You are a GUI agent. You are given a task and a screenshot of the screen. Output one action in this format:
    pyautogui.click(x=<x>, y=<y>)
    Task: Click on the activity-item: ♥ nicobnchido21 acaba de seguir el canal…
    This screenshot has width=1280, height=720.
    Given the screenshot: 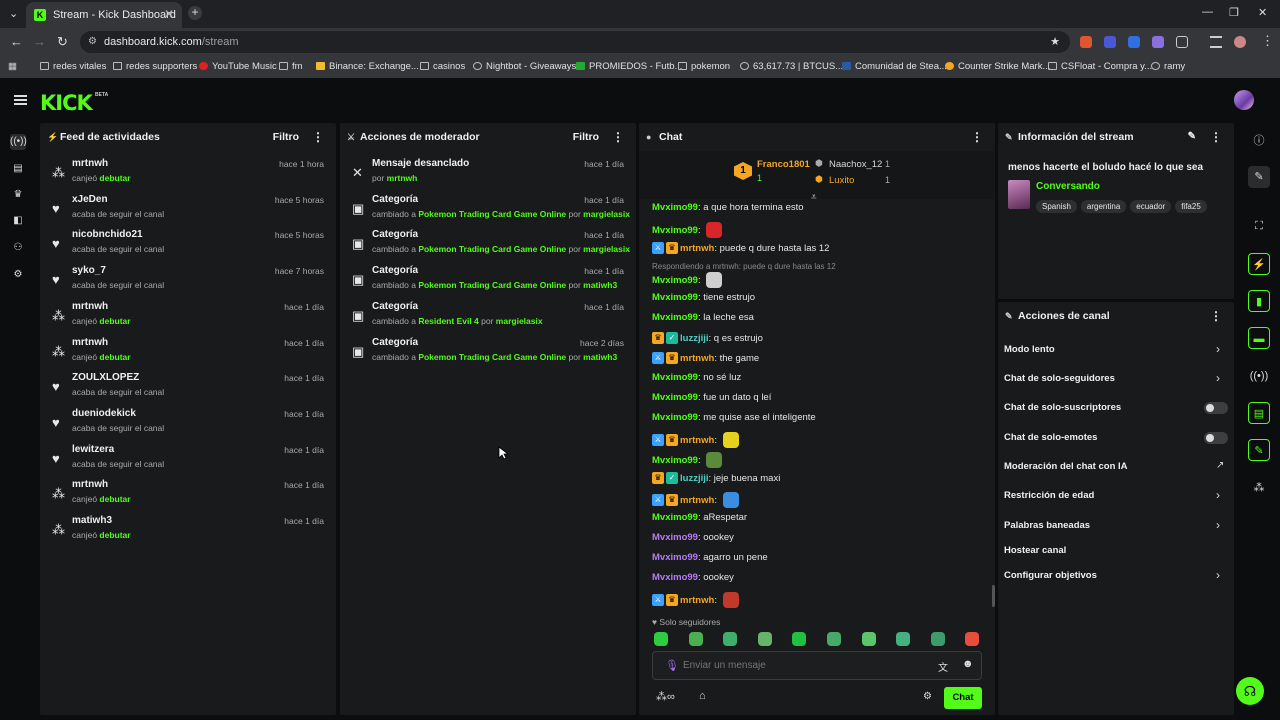 What is the action you would take?
    pyautogui.click(x=188, y=244)
    